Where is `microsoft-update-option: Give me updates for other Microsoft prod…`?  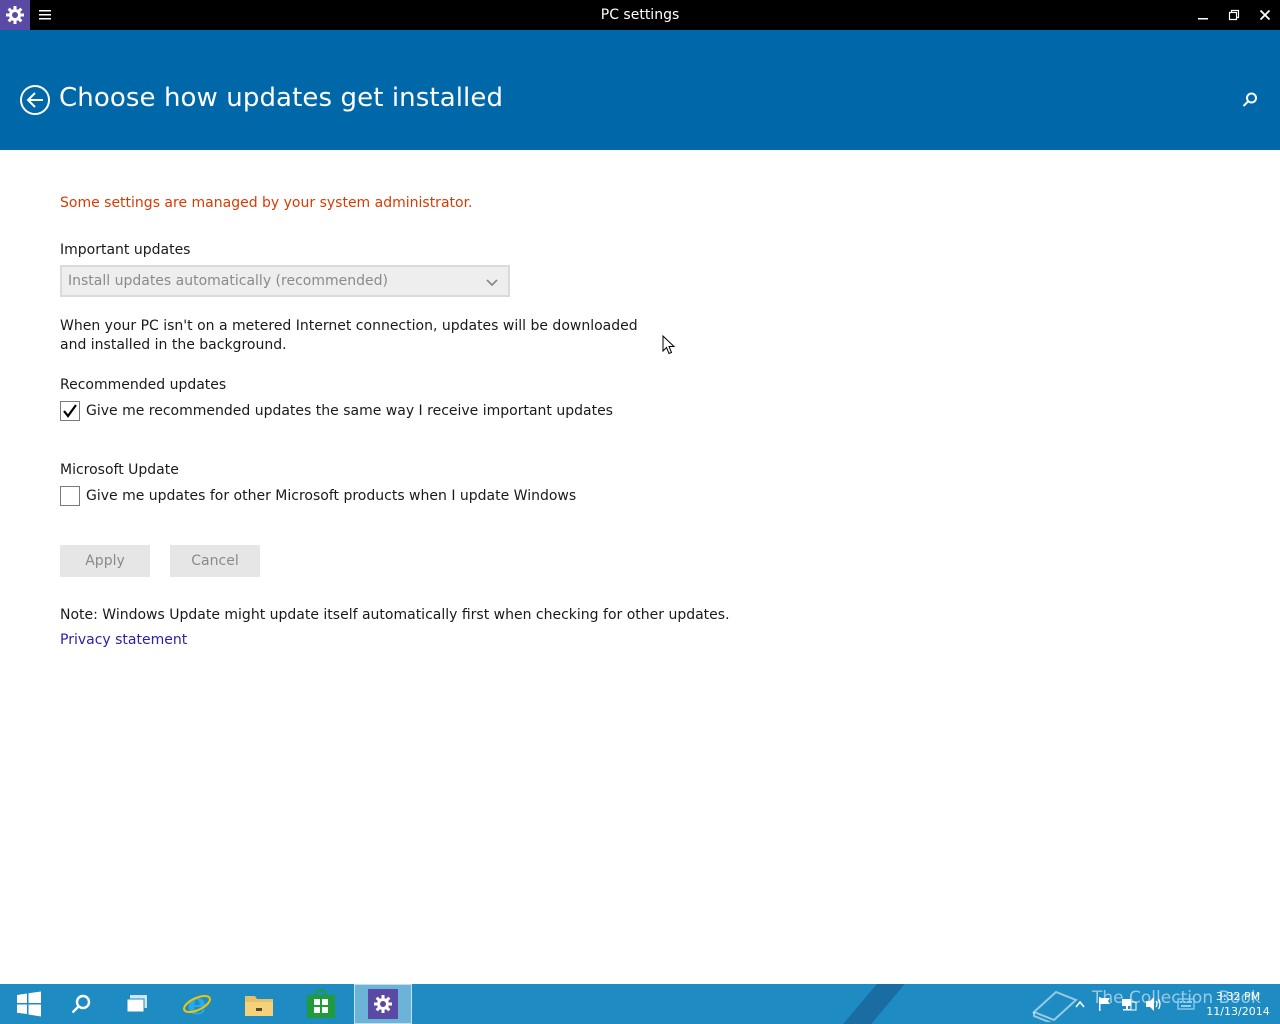
microsoft-update-option: Give me updates for other Microsoft prod… is located at coordinates (318, 496).